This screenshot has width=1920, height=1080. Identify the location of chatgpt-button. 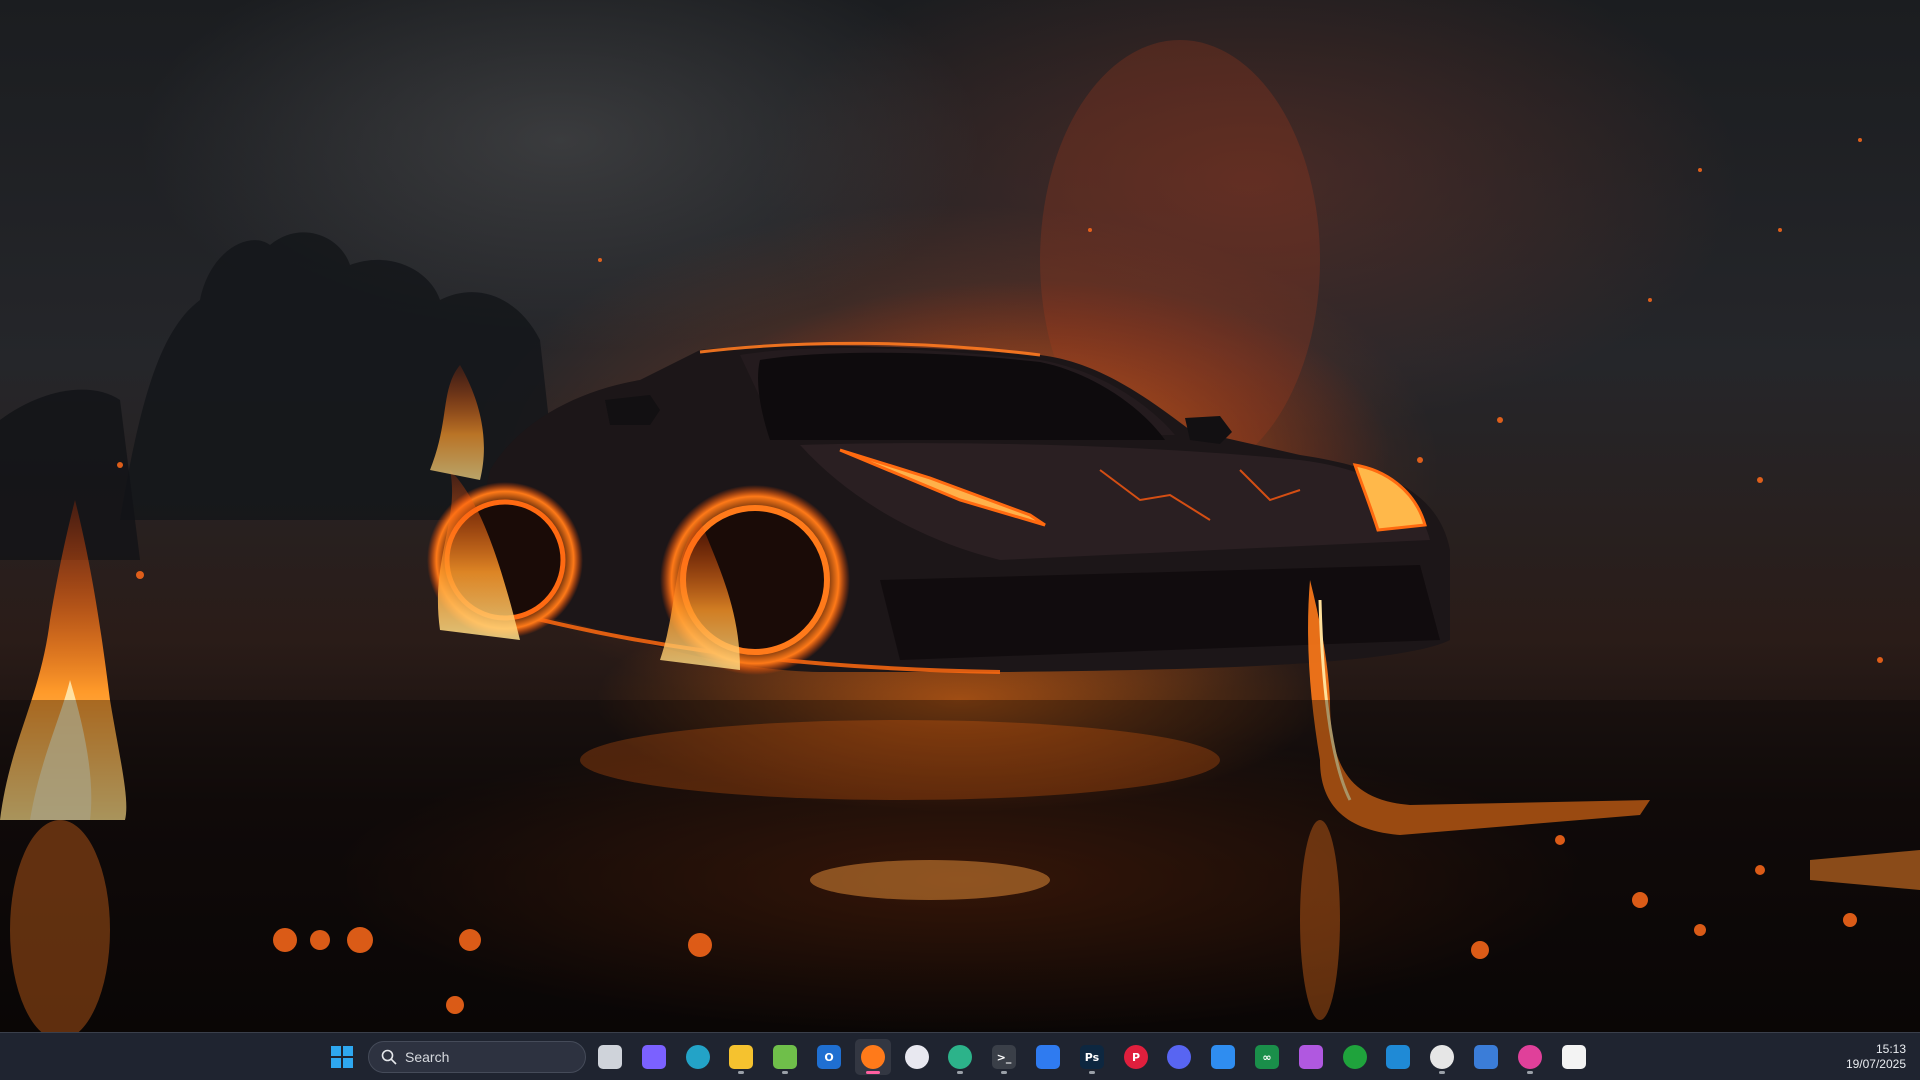
(1442, 1057).